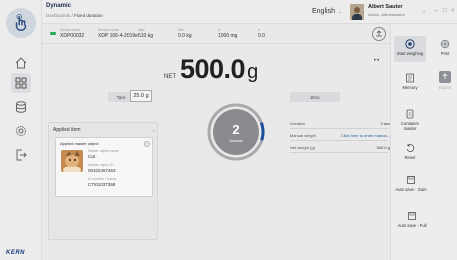 Image resolution: width=457 pixels, height=260 pixels. I want to click on database-icon, so click(21, 107).